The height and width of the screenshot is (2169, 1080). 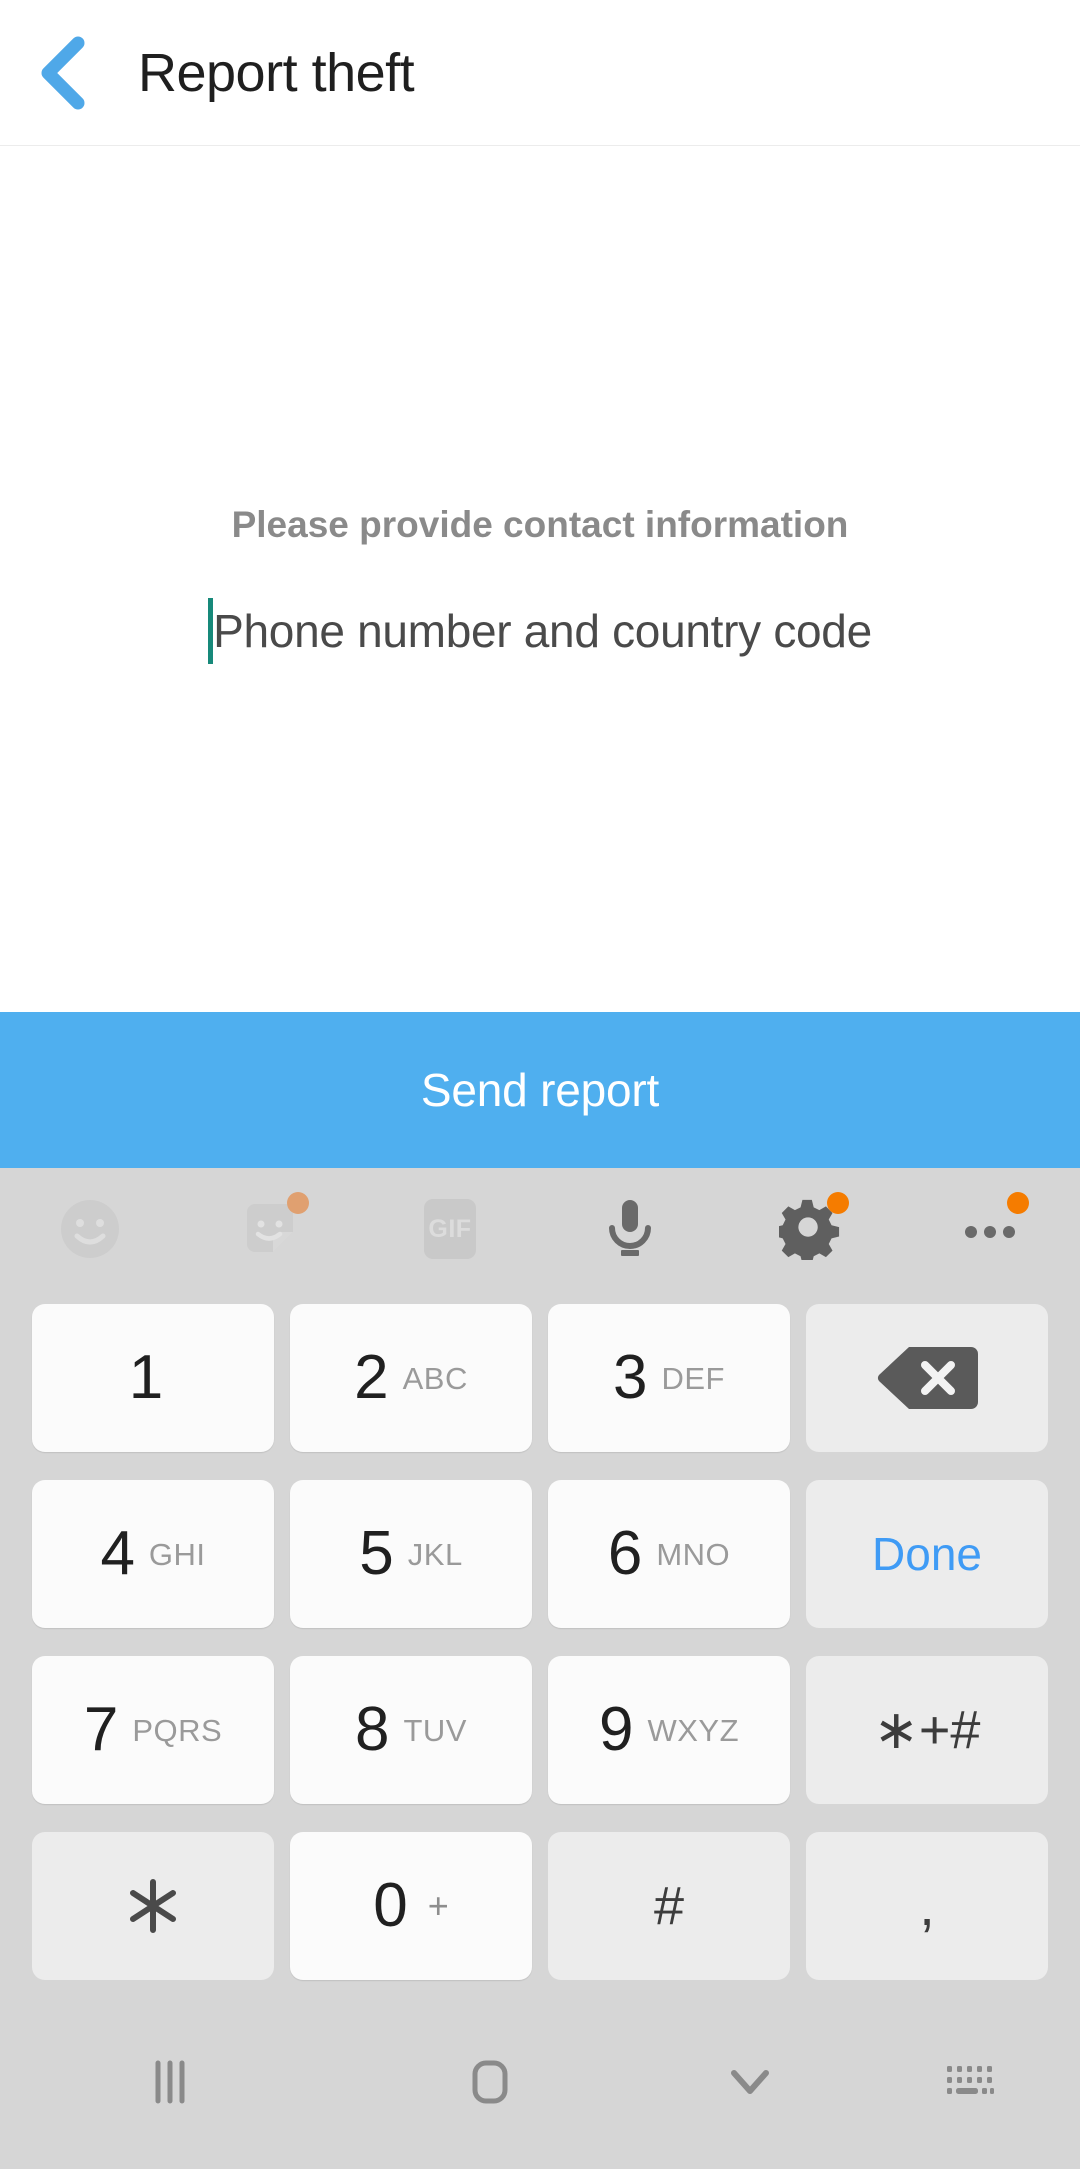 I want to click on key-digit-label: 3, so click(x=630, y=1377).